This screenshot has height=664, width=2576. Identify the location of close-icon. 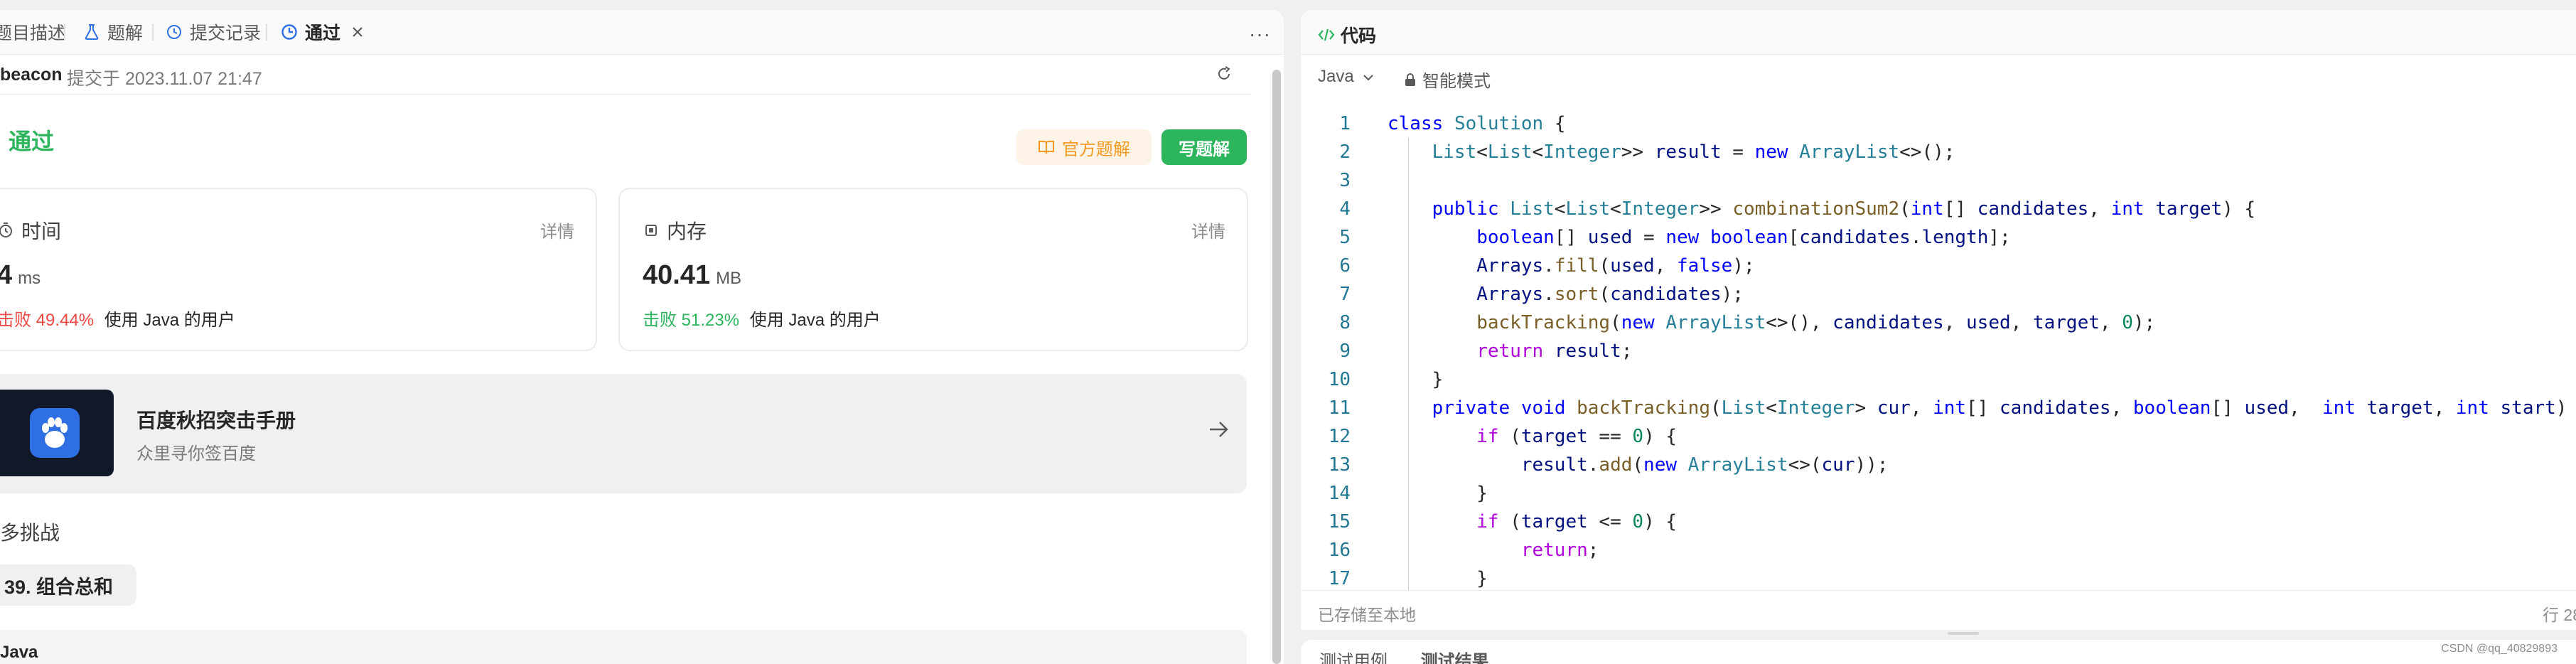
(357, 32).